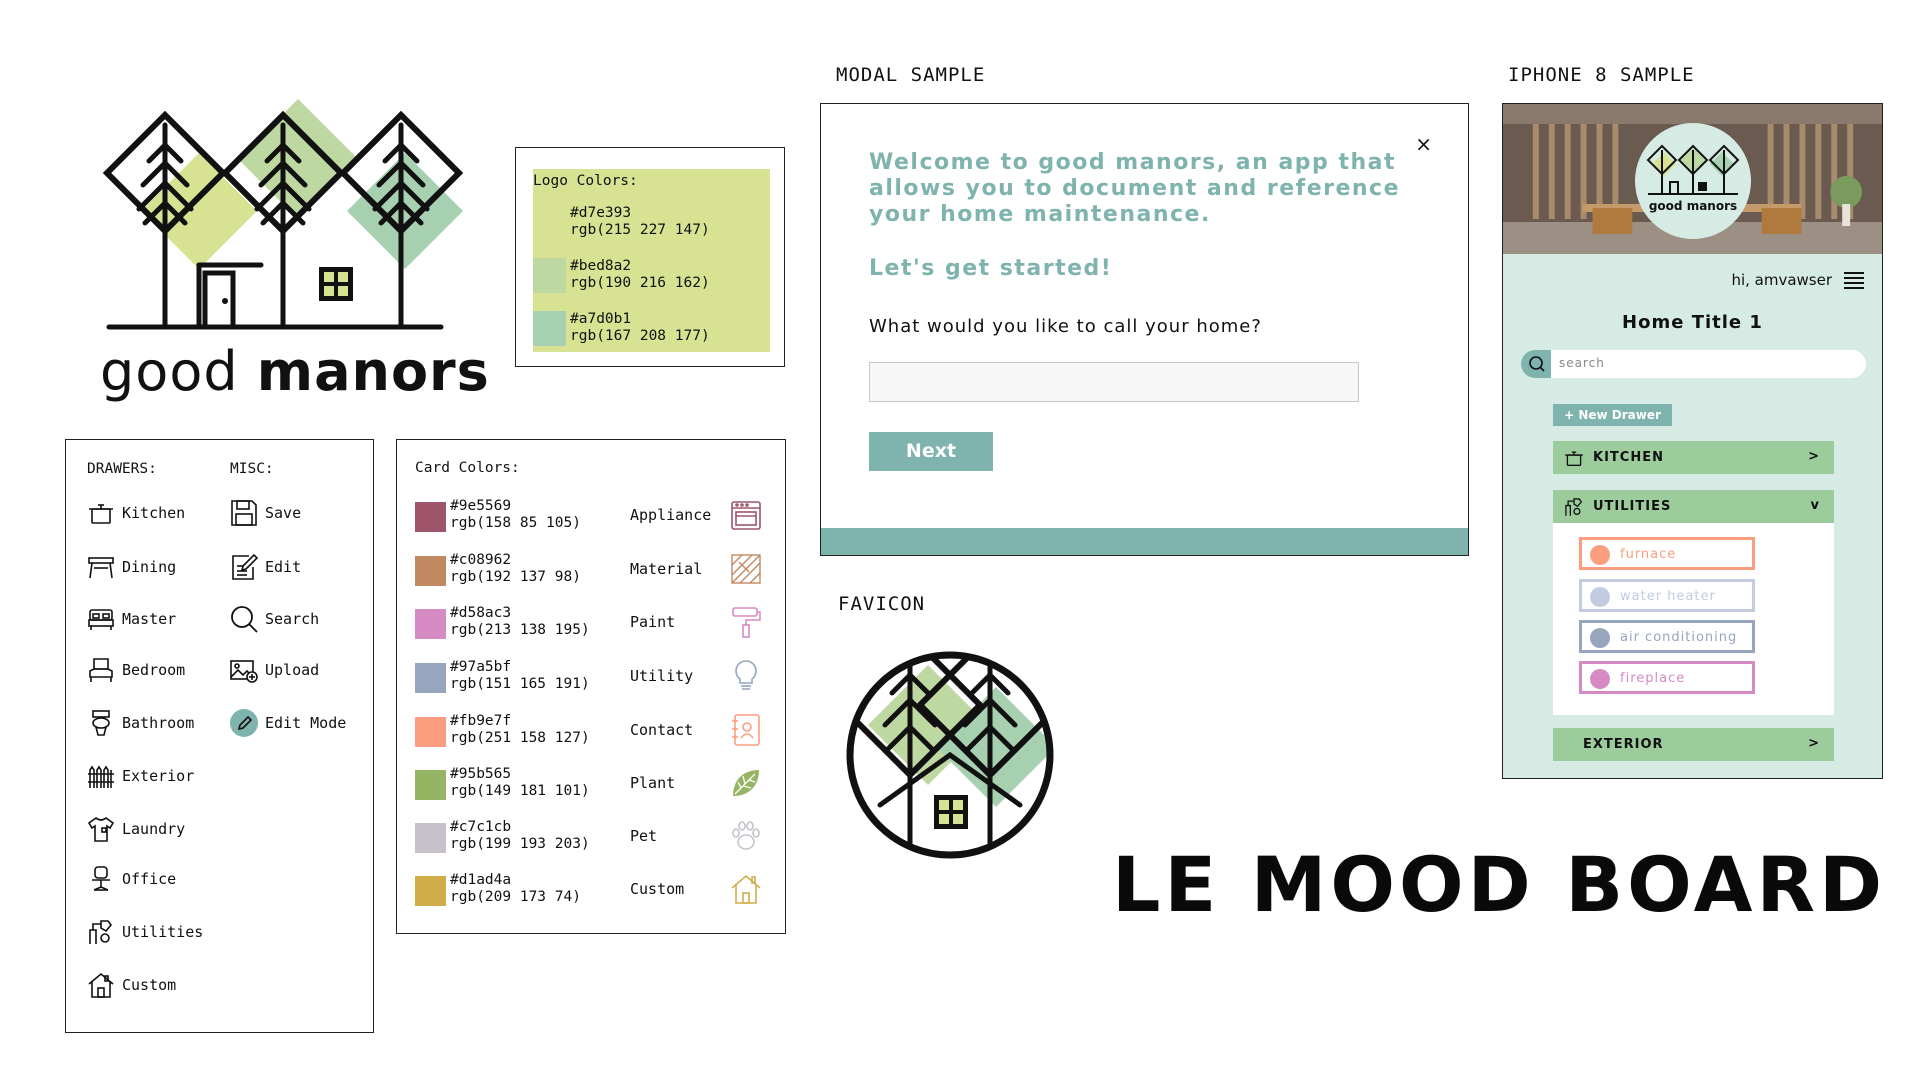 The width and height of the screenshot is (1920, 1080). I want to click on table-icon, so click(101, 568).